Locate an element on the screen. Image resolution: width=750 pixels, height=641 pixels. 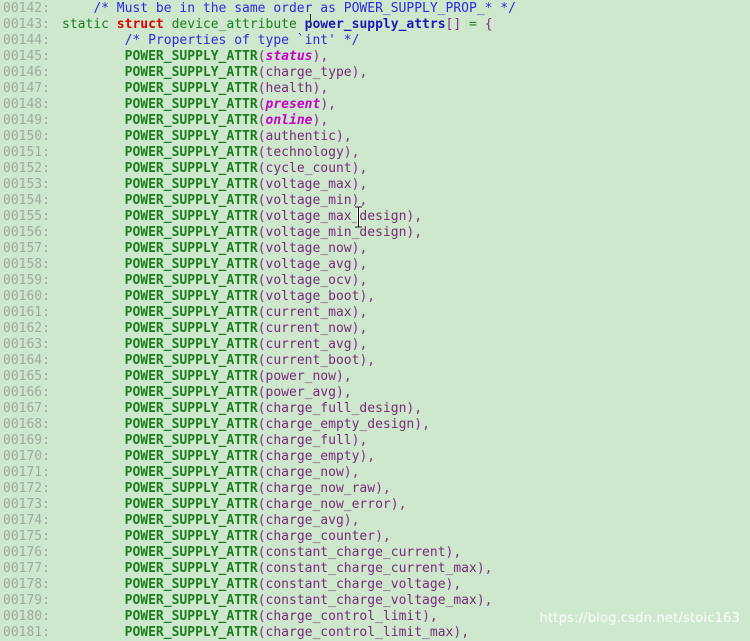
code-token: { is located at coordinates (488, 24).